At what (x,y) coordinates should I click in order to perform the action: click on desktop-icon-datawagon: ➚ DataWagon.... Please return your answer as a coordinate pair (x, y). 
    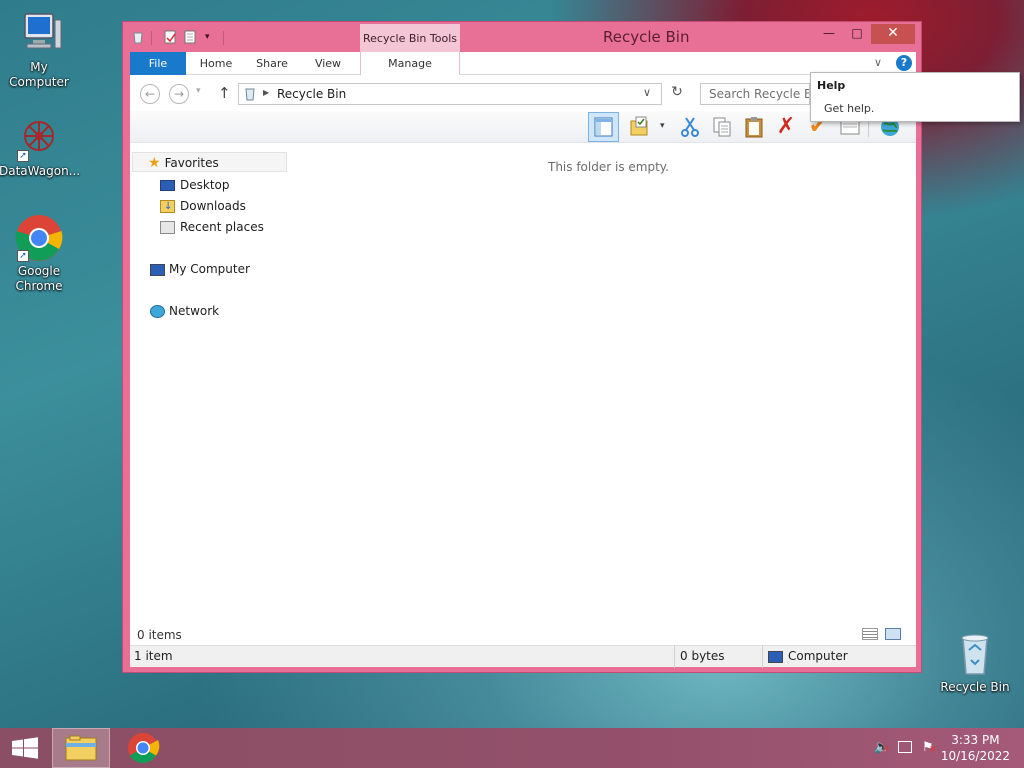
    Looking at the image, I should click on (40, 146).